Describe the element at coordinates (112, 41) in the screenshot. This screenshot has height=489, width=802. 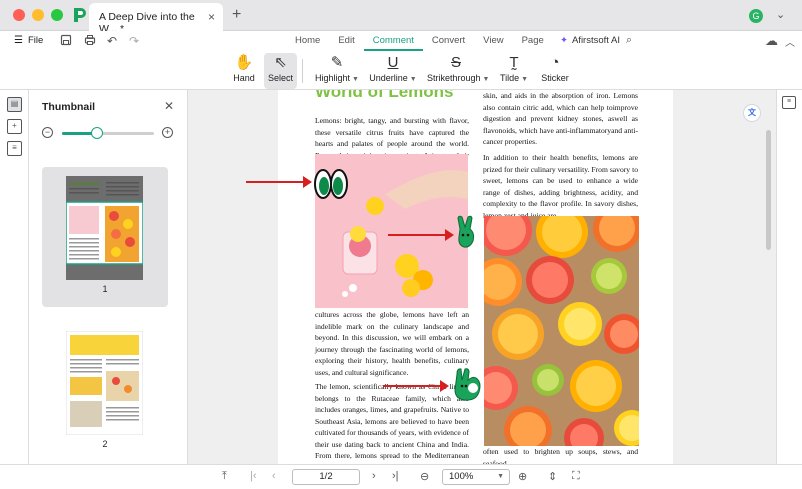
I see `undo-icon: ↶` at that location.